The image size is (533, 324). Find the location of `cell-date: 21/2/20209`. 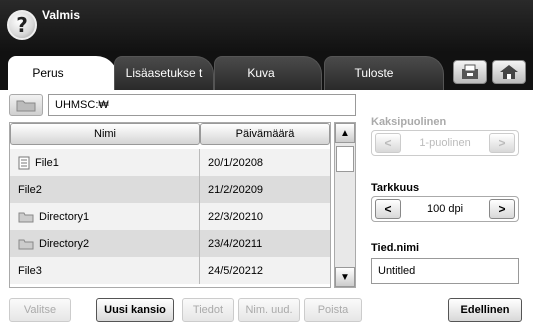

cell-date: 21/2/20209 is located at coordinates (236, 189).